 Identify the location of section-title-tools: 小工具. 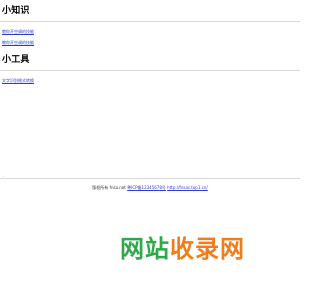
(16, 60).